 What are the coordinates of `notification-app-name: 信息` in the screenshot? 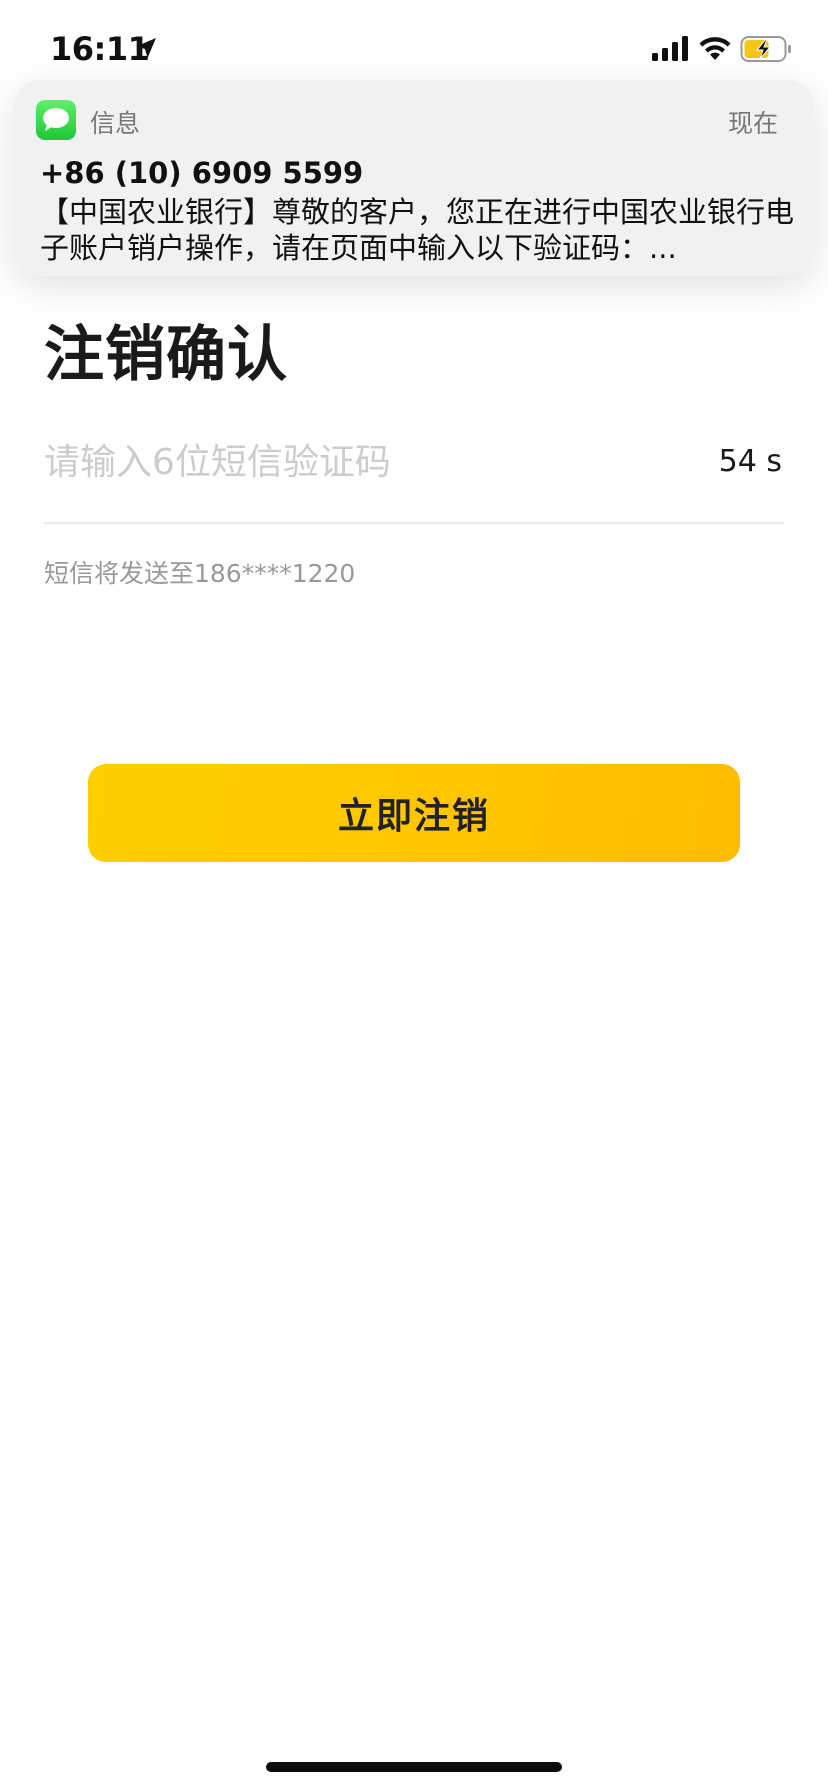 It's located at (115, 123).